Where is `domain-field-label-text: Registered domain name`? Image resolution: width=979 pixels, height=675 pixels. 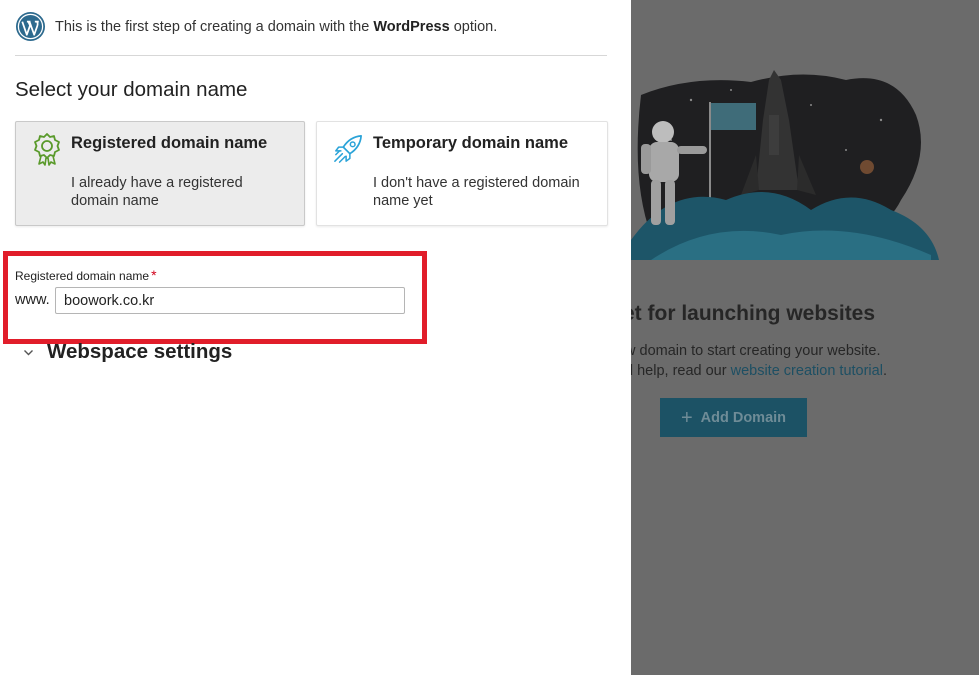 domain-field-label-text: Registered domain name is located at coordinates (82, 276).